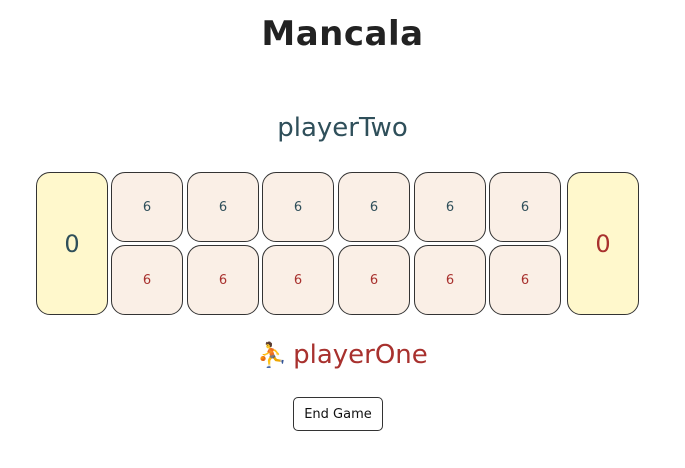 This screenshot has height=468, width=685. I want to click on bottom-pit-1: 6, so click(147, 280).